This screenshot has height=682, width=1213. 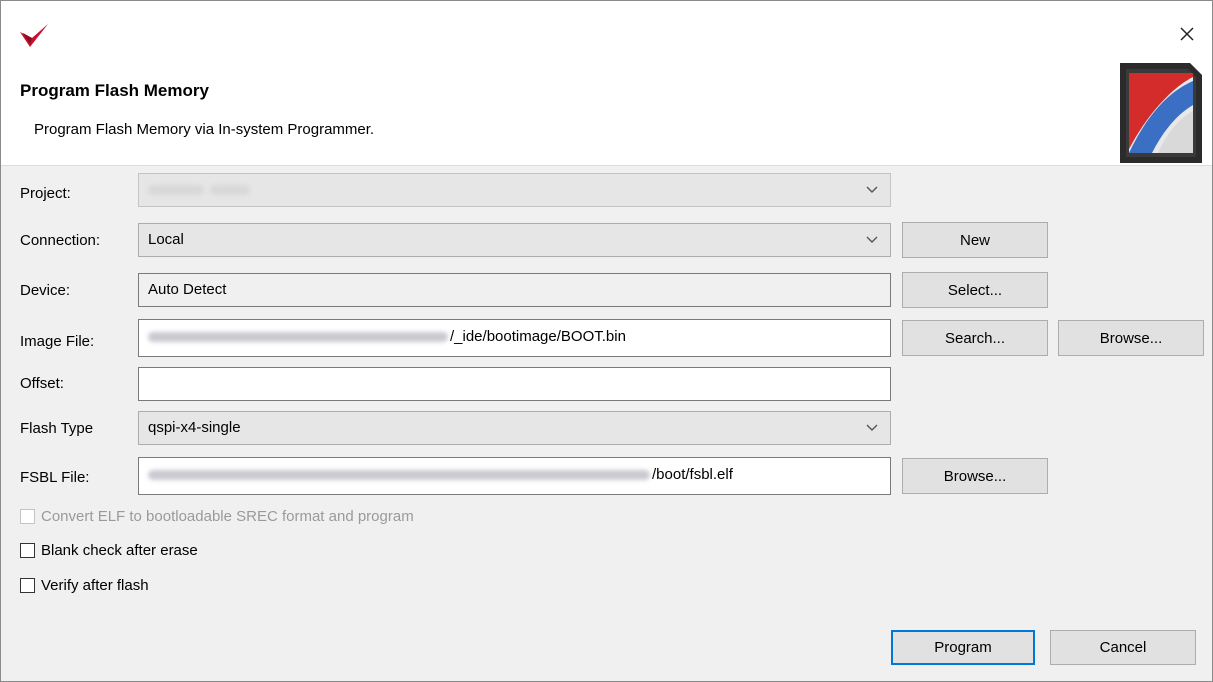 I want to click on device-label: Device:, so click(x=45, y=290).